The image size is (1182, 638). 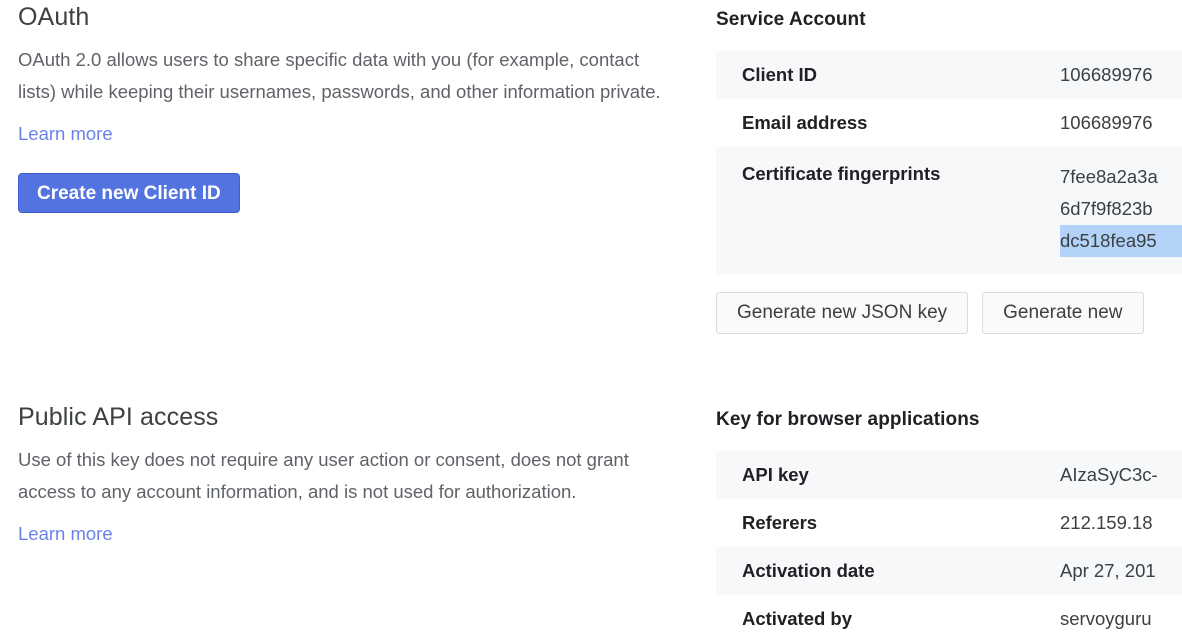 What do you see at coordinates (949, 123) in the screenshot?
I see `table-row: Email address 106689976` at bounding box center [949, 123].